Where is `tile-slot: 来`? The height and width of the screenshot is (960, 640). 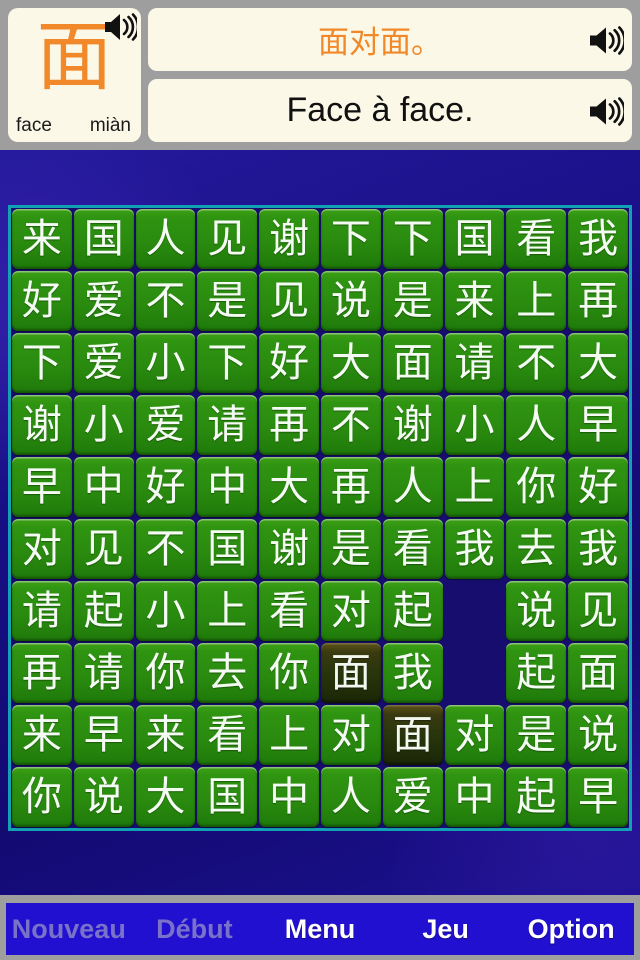
tile-slot: 来 is located at coordinates (42, 735).